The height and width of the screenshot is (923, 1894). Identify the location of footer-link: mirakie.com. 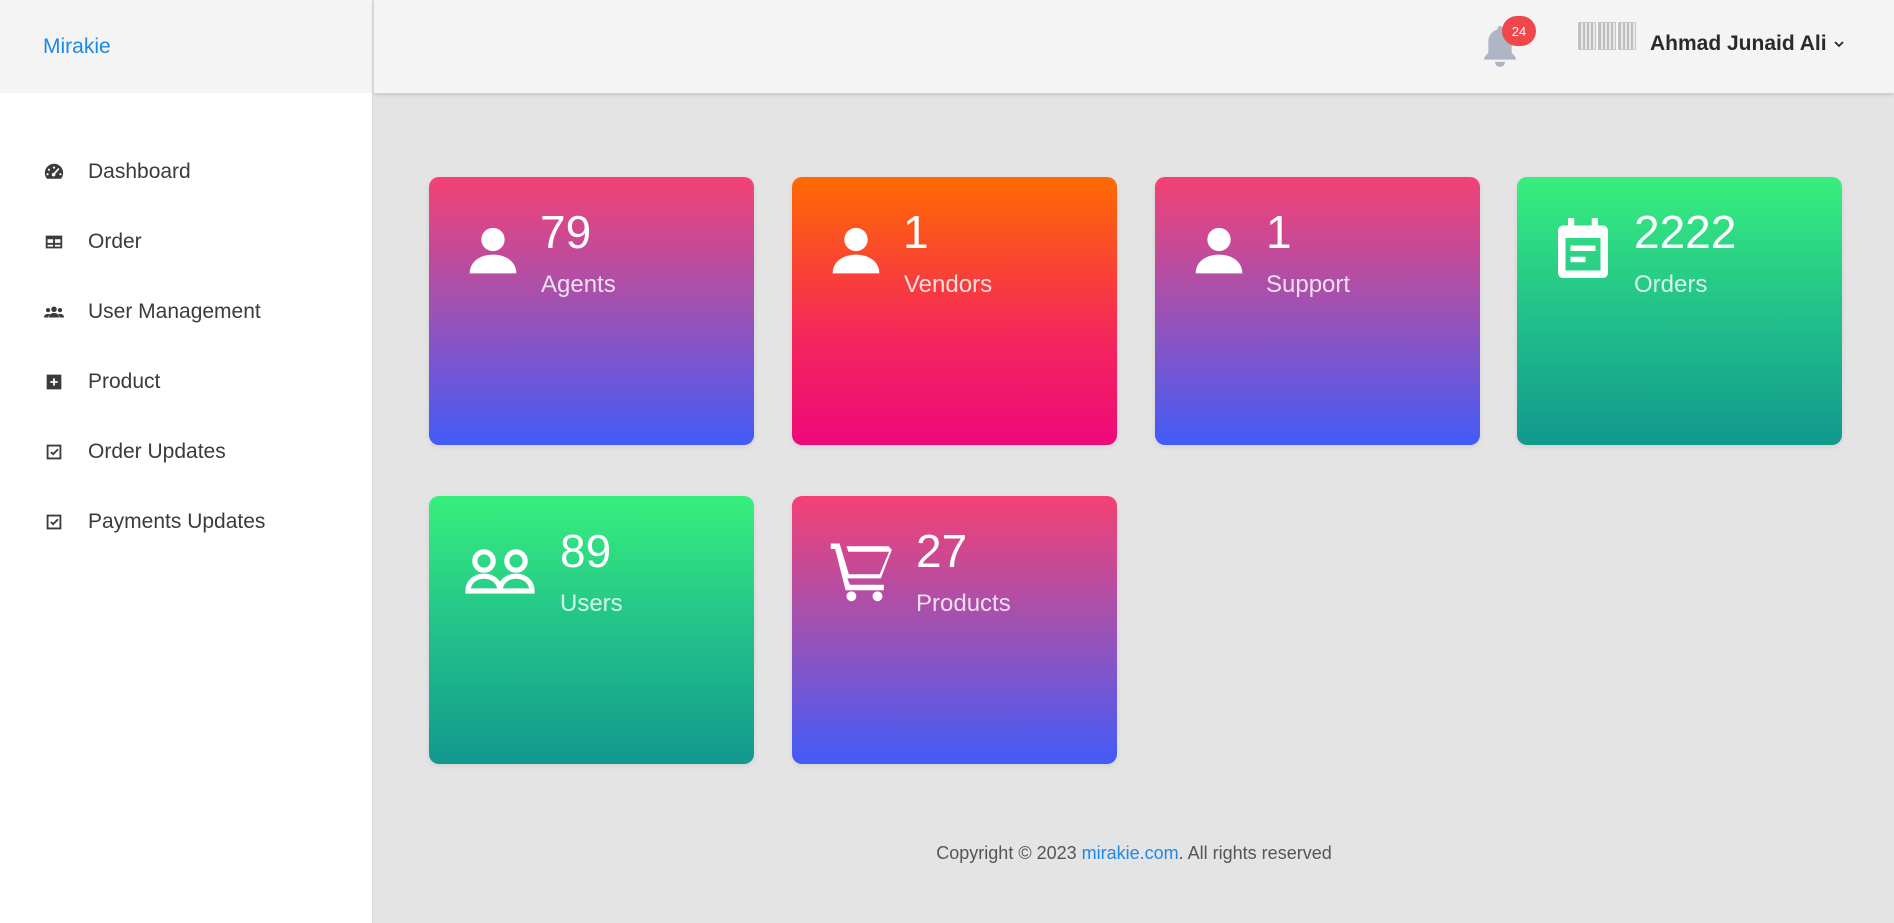
(1130, 853).